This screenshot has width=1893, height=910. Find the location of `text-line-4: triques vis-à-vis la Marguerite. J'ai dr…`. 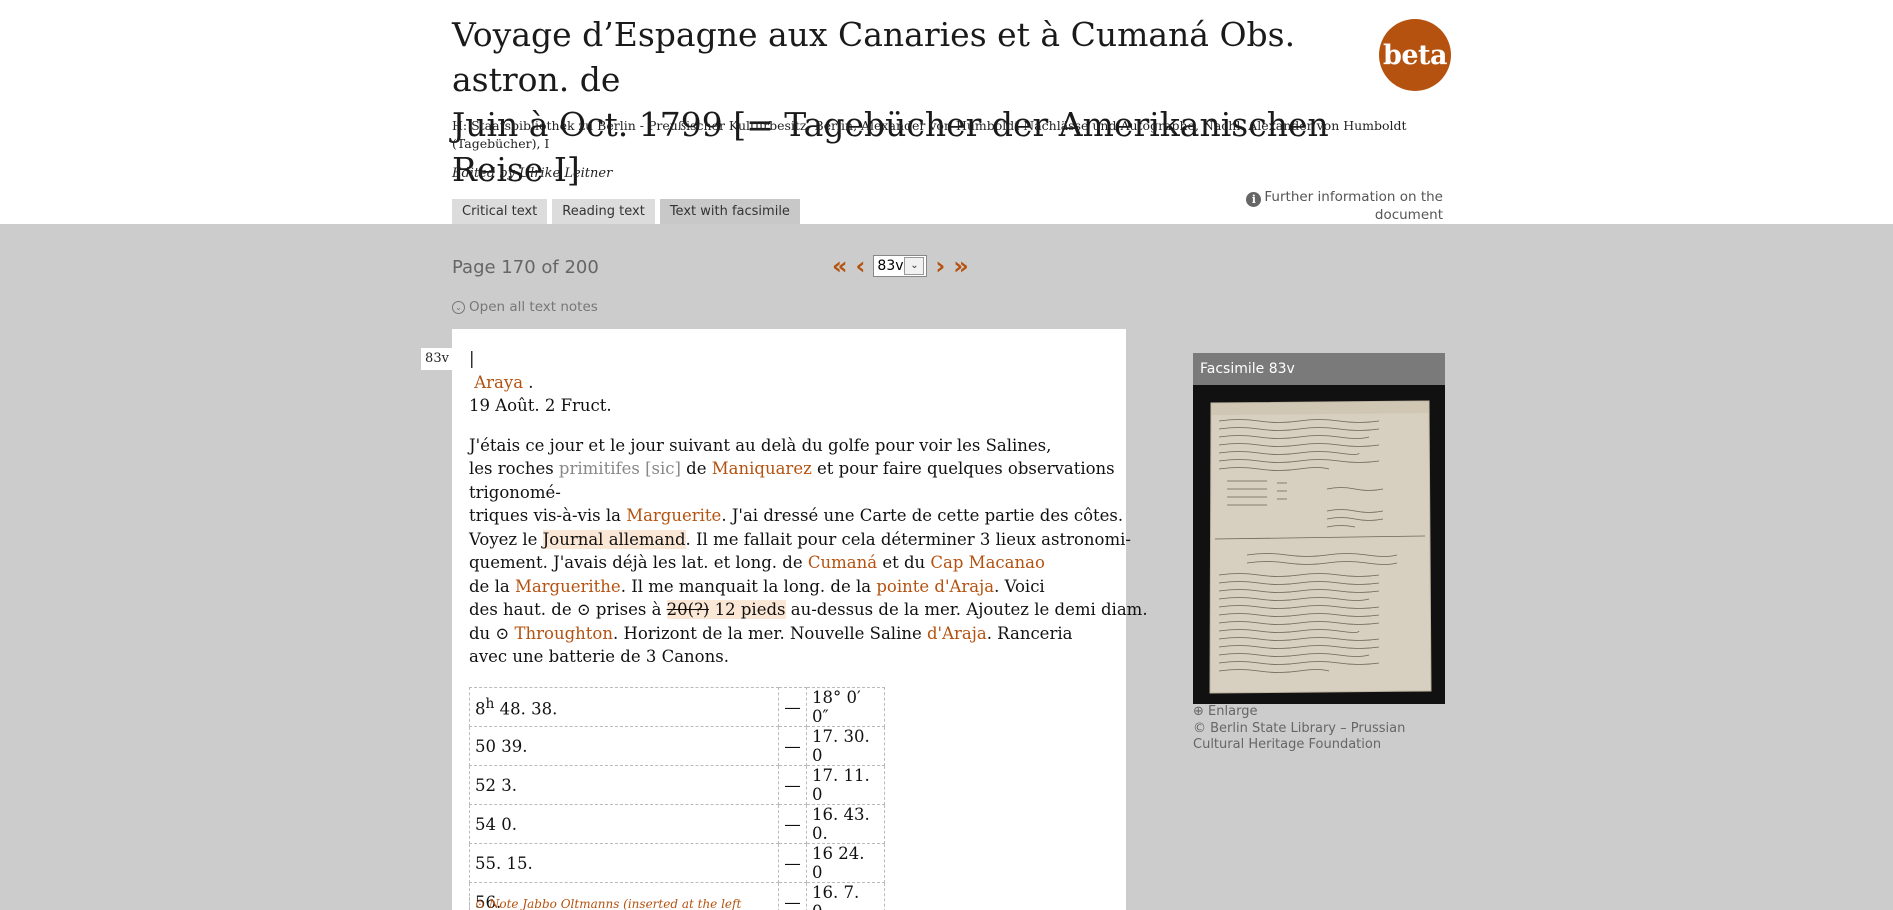

text-line-4: triques vis-à-vis la Marguerite. J'ai dr… is located at coordinates (796, 516).